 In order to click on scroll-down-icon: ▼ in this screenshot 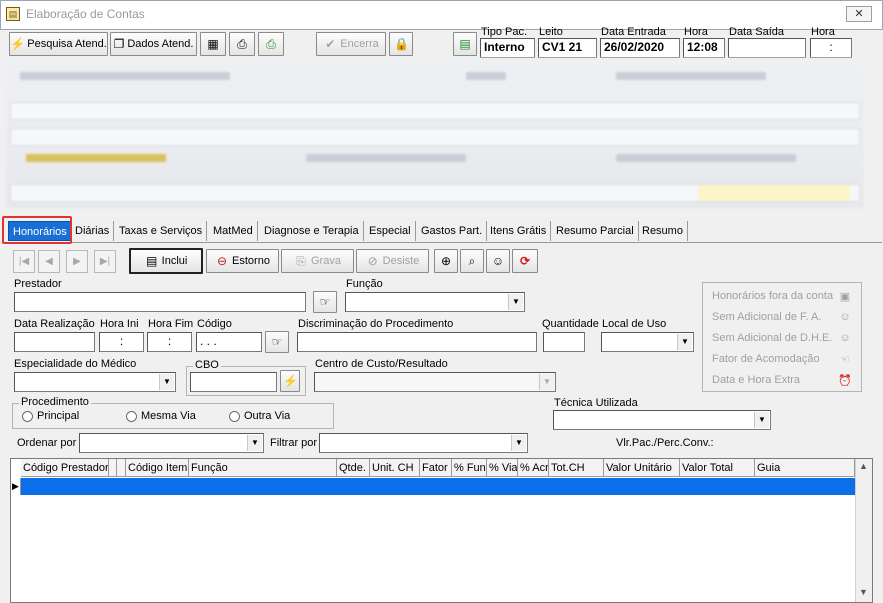, I will do `click(863, 592)`.